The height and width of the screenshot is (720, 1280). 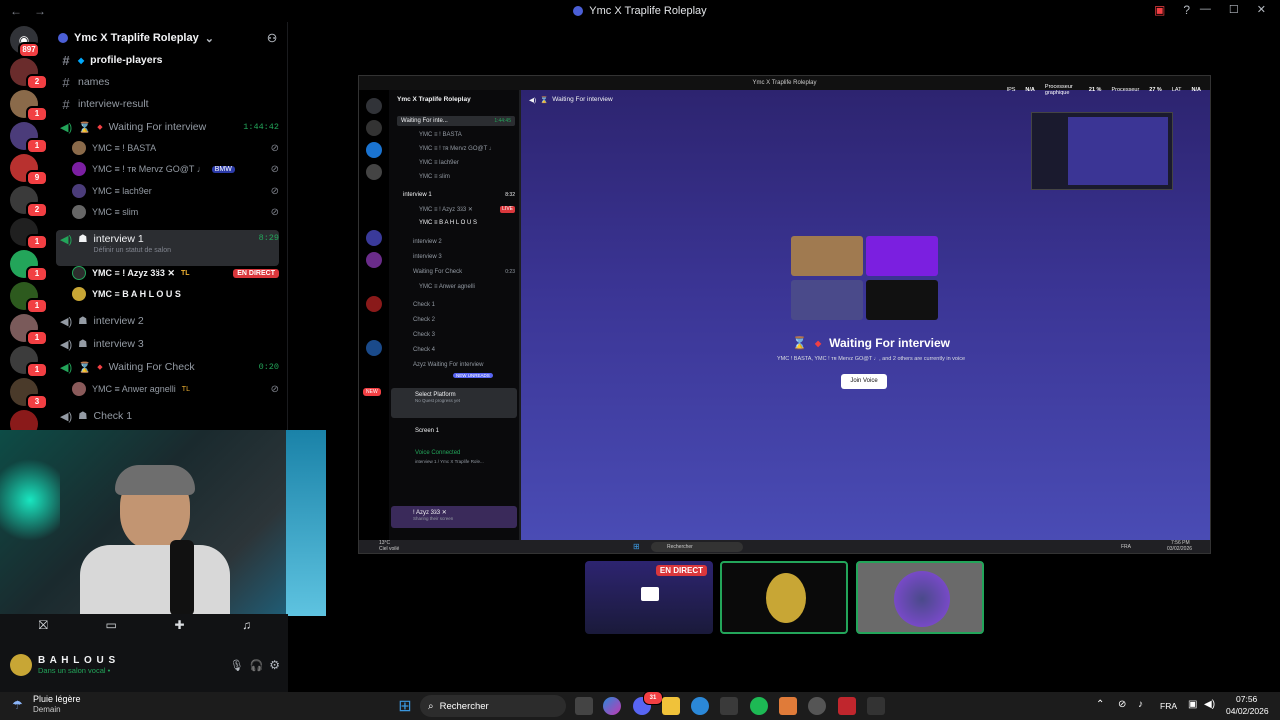 What do you see at coordinates (175, 191) in the screenshot?
I see `voice-user: YMC ≡ lach9er ⊘` at bounding box center [175, 191].